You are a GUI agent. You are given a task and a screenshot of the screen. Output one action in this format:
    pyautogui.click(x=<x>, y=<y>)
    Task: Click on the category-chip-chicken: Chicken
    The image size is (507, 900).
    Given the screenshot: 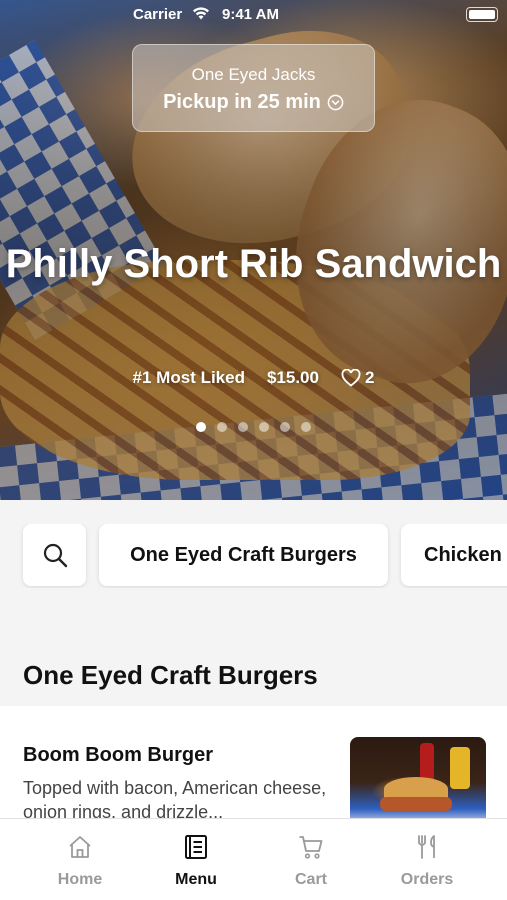 What is the action you would take?
    pyautogui.click(x=454, y=555)
    